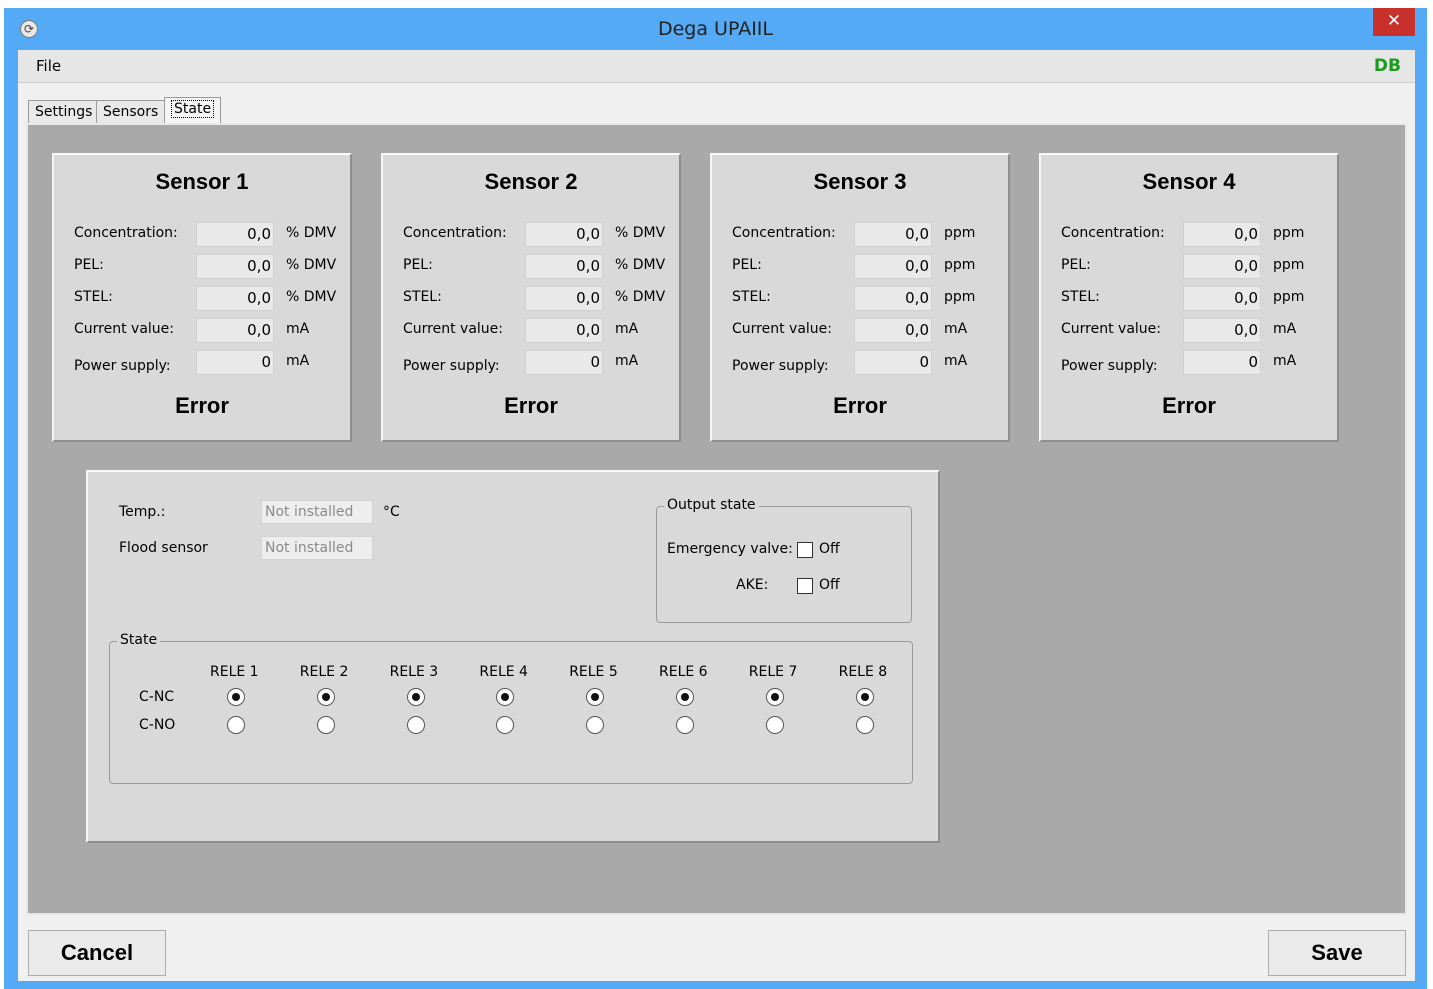  Describe the element at coordinates (325, 725) in the screenshot. I see `relay-2-c-no-radio` at that location.